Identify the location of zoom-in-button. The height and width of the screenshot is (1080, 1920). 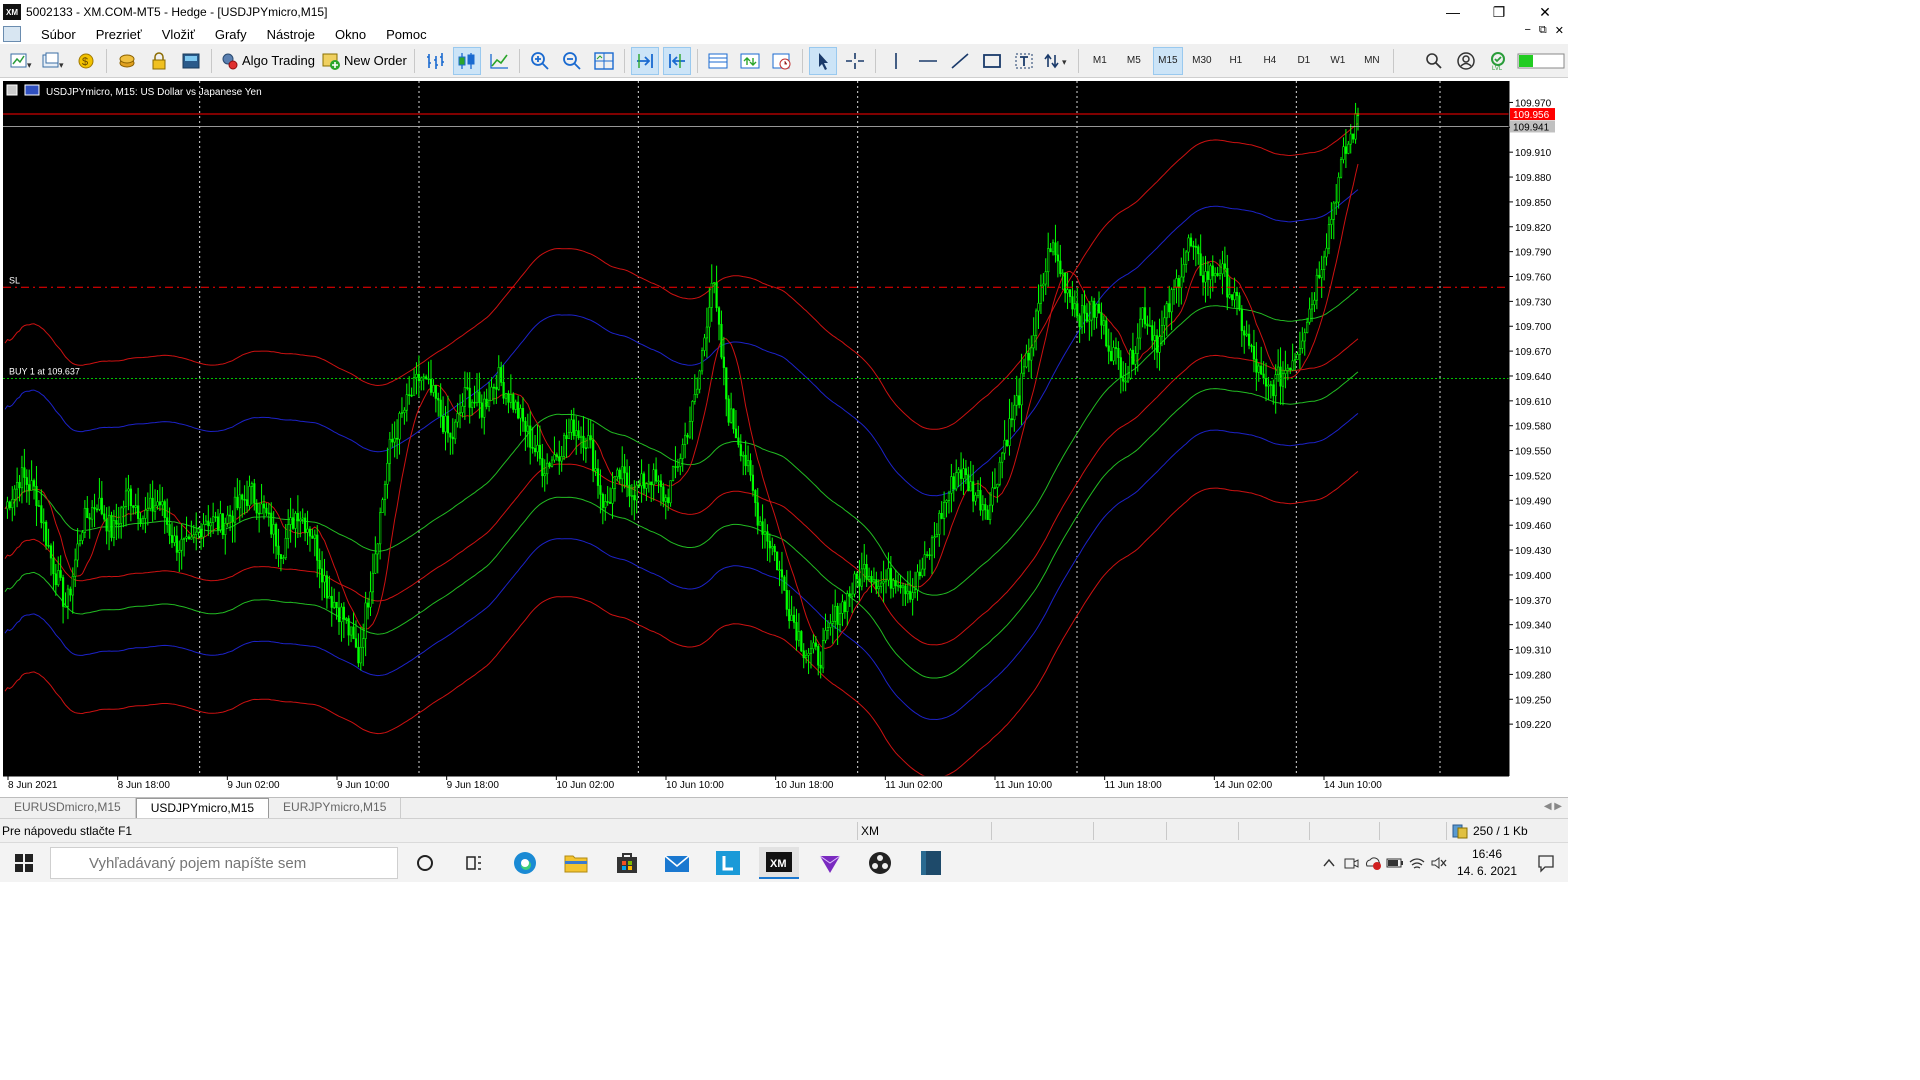
(540, 61).